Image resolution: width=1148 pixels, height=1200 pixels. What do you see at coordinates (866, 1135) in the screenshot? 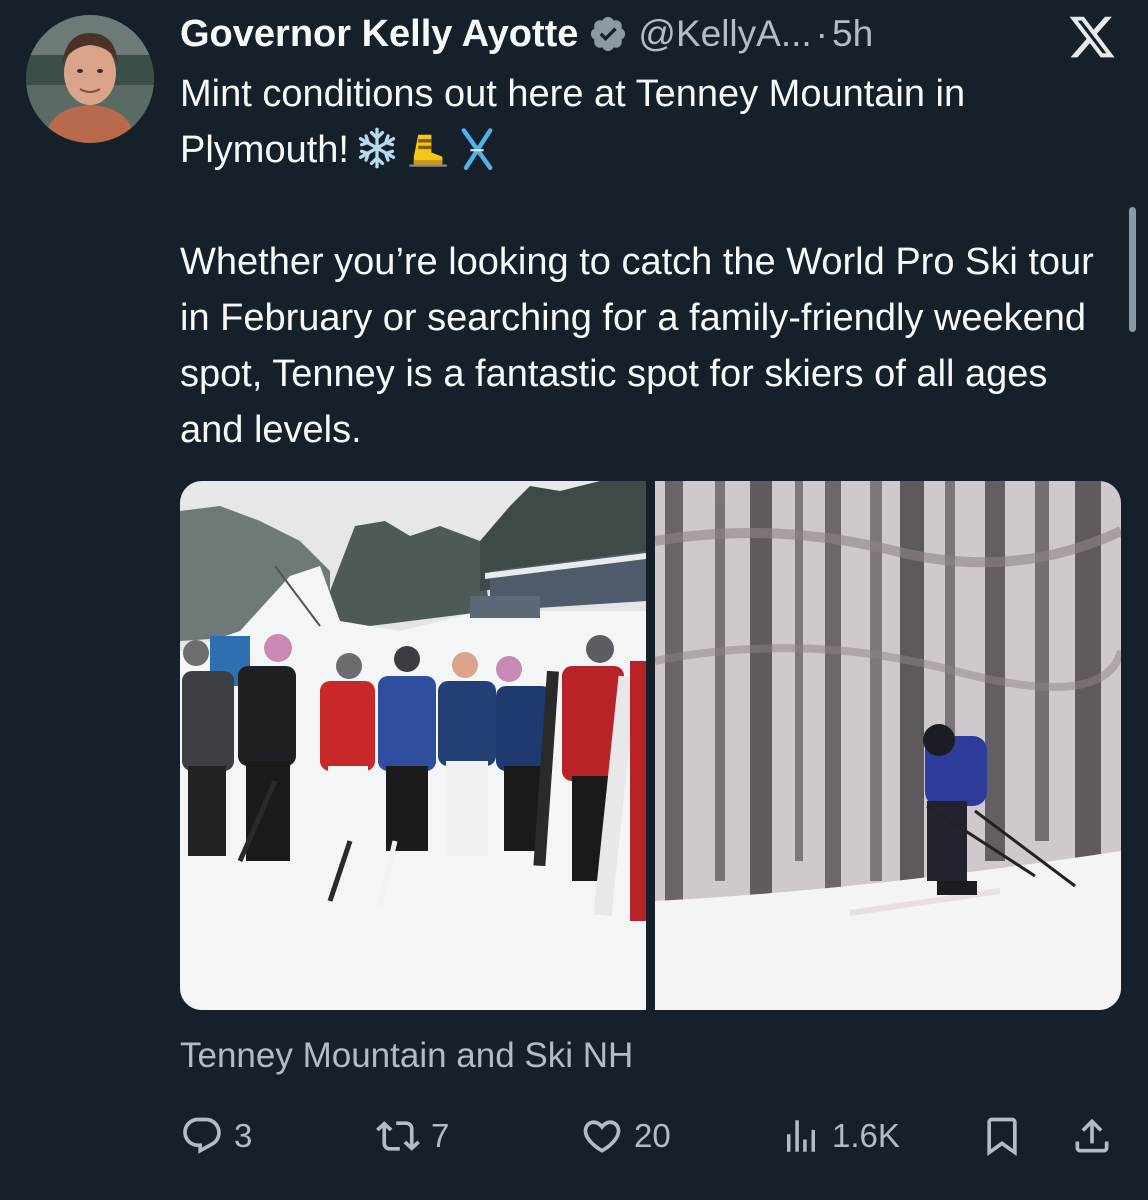
I see `views-count: 1.6K` at bounding box center [866, 1135].